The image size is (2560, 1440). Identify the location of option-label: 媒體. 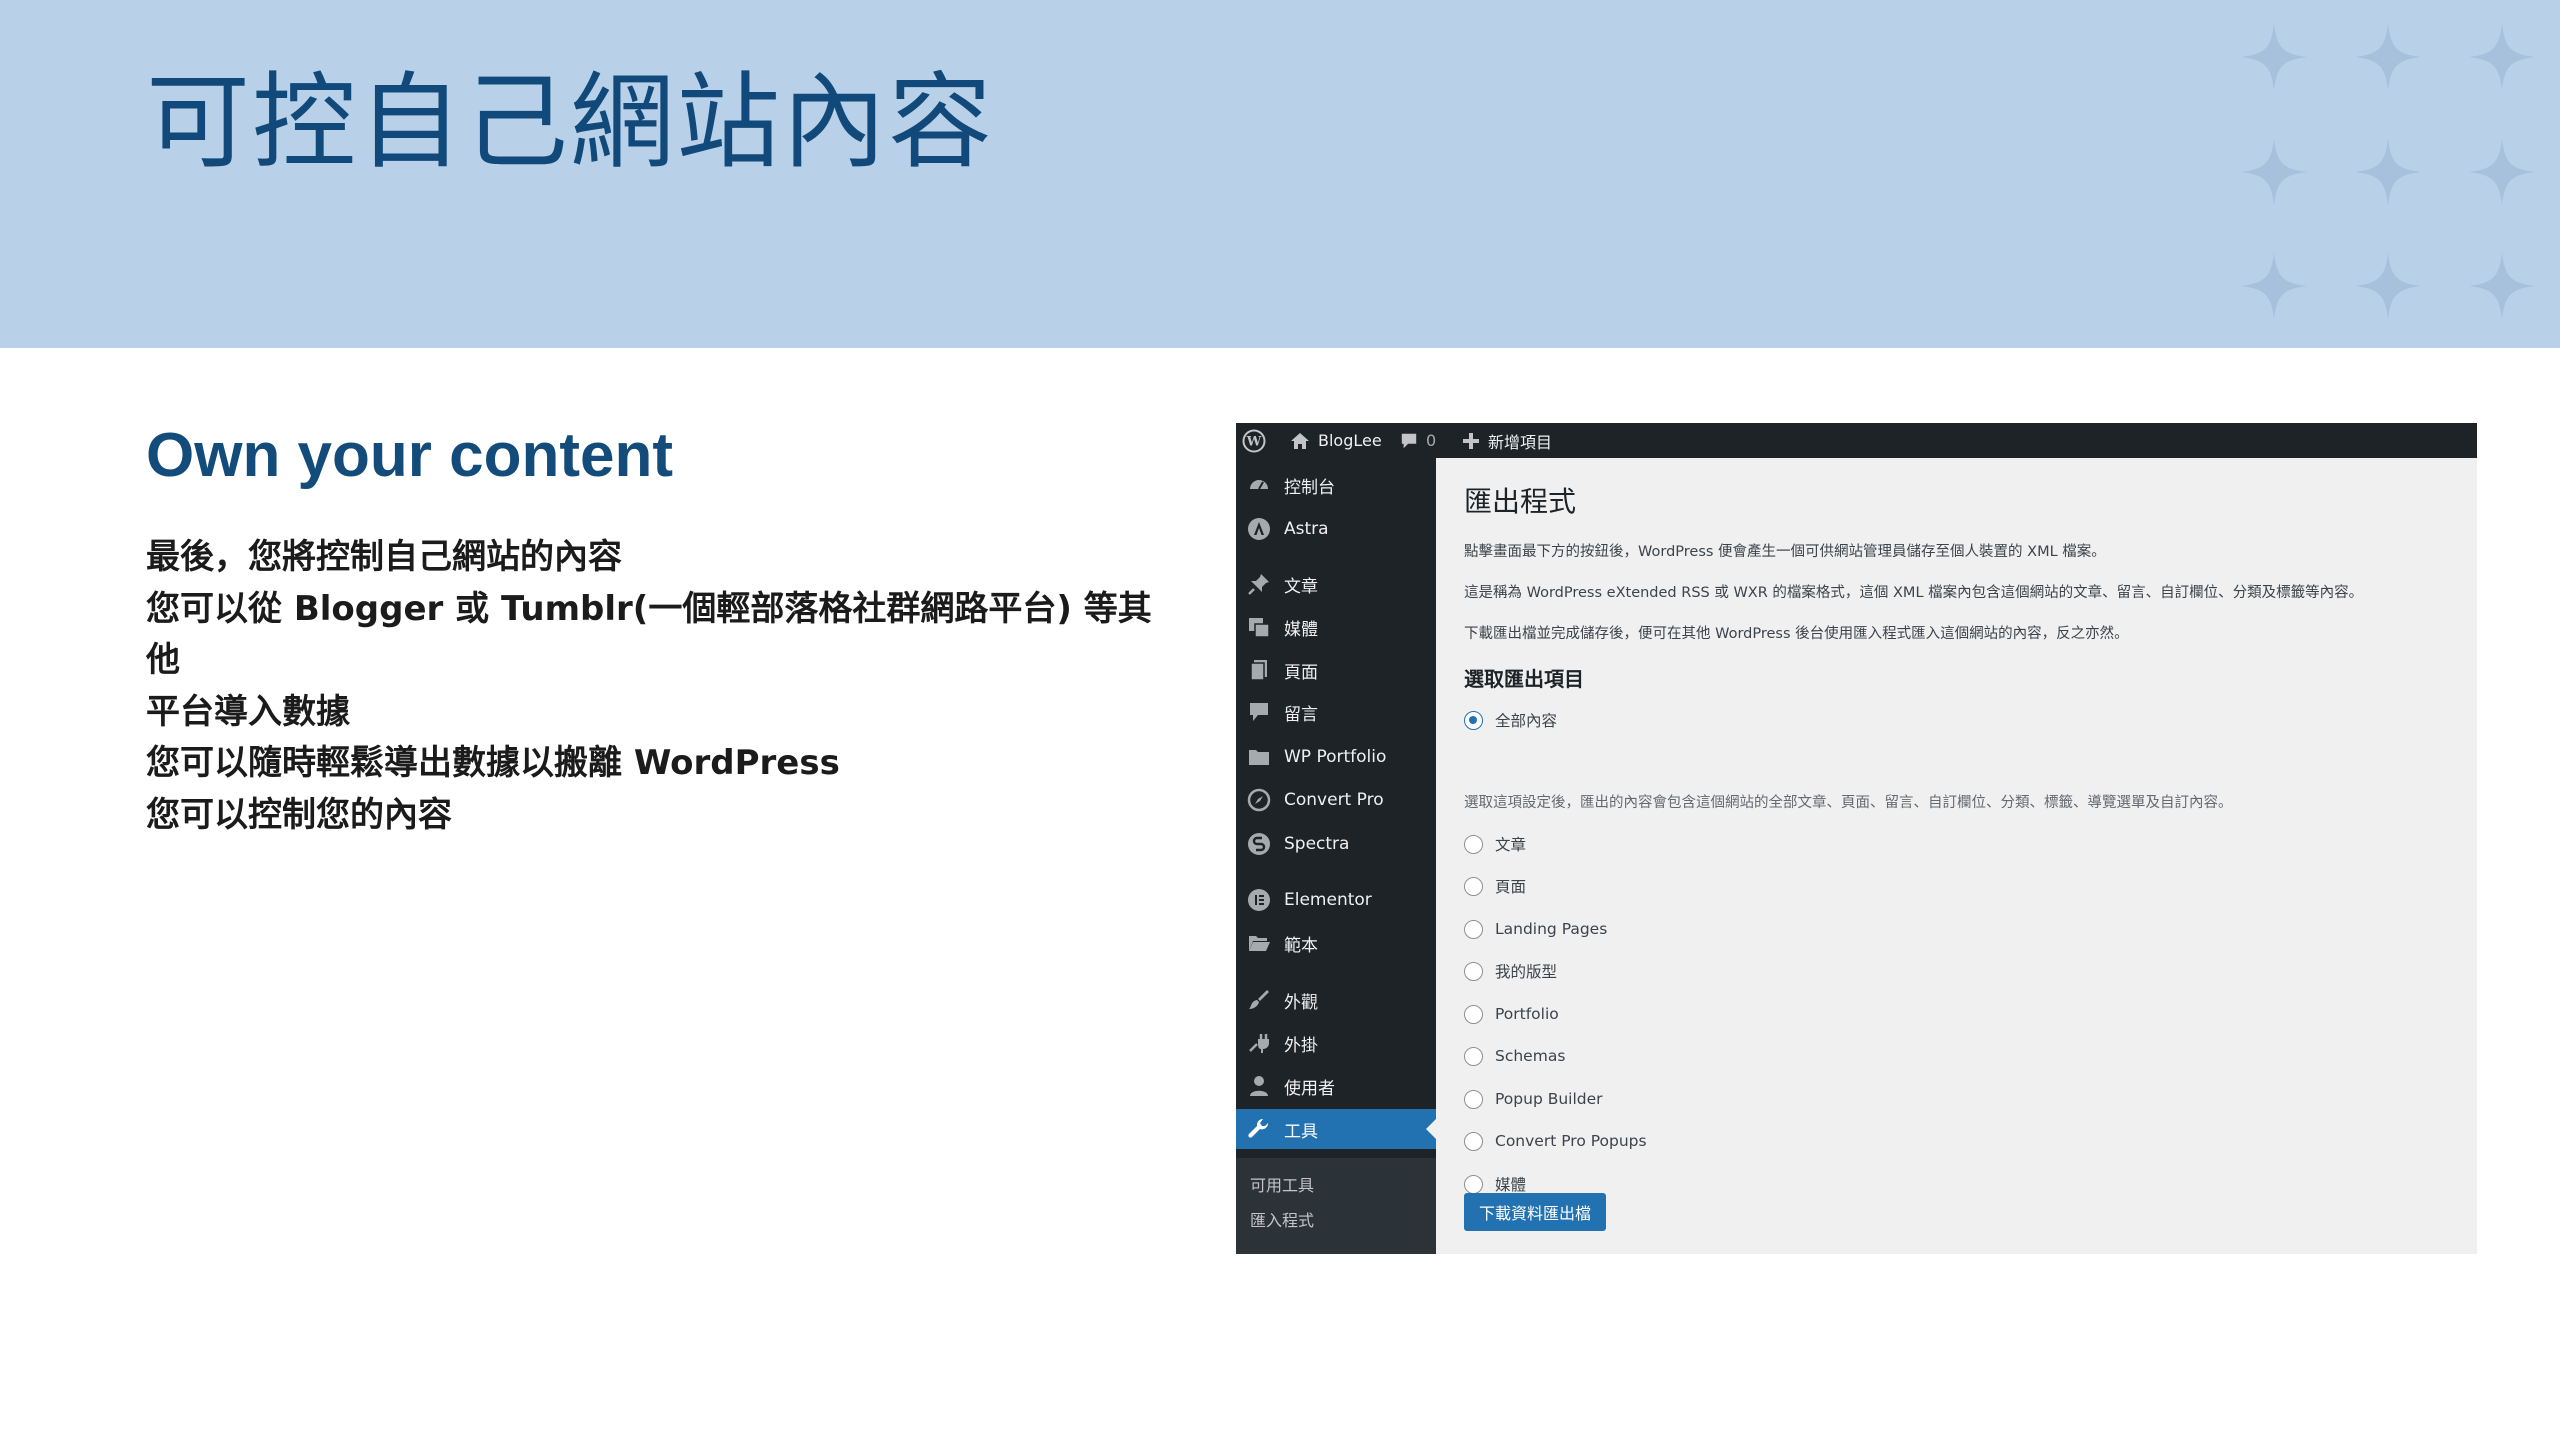
(1511, 1185).